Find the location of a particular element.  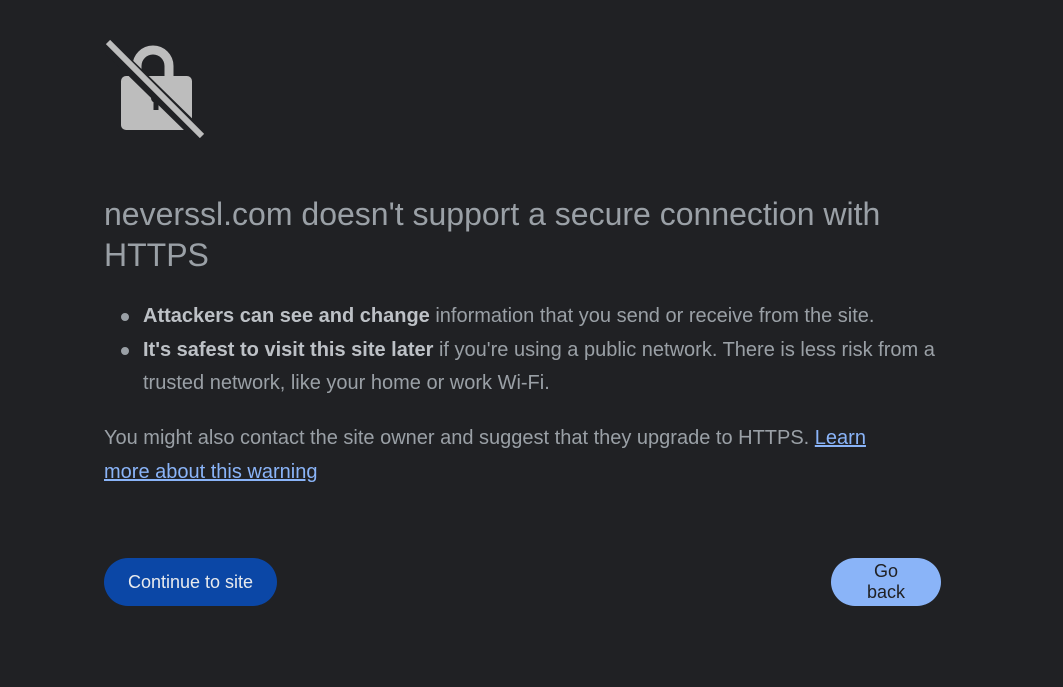

go-back-button: Go back is located at coordinates (886, 582).